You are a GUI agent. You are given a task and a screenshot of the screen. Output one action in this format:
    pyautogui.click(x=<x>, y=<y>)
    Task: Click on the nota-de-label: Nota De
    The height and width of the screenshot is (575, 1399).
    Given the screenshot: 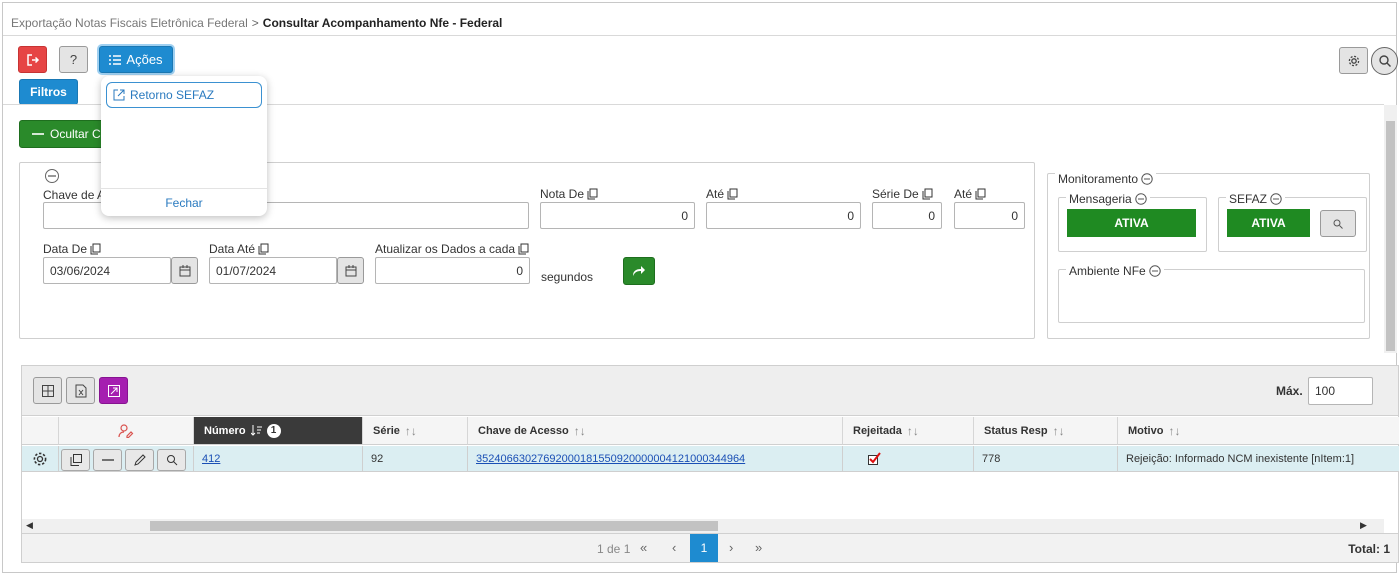 What is the action you would take?
    pyautogui.click(x=569, y=194)
    